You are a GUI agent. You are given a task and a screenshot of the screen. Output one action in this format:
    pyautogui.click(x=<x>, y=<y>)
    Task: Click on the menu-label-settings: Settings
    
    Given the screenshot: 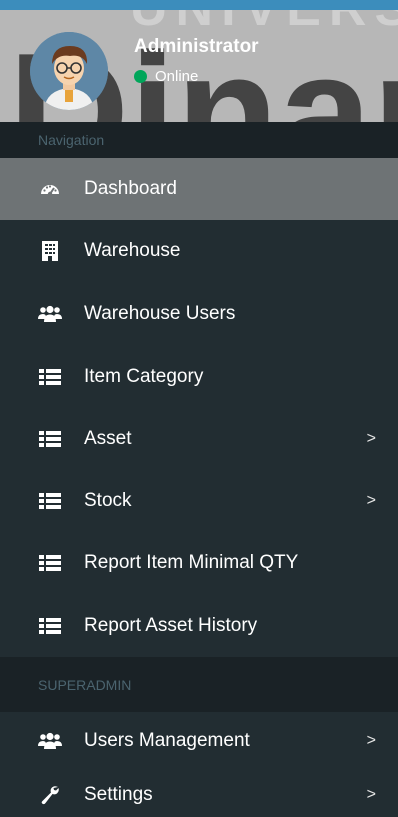 What is the action you would take?
    pyautogui.click(x=118, y=794)
    